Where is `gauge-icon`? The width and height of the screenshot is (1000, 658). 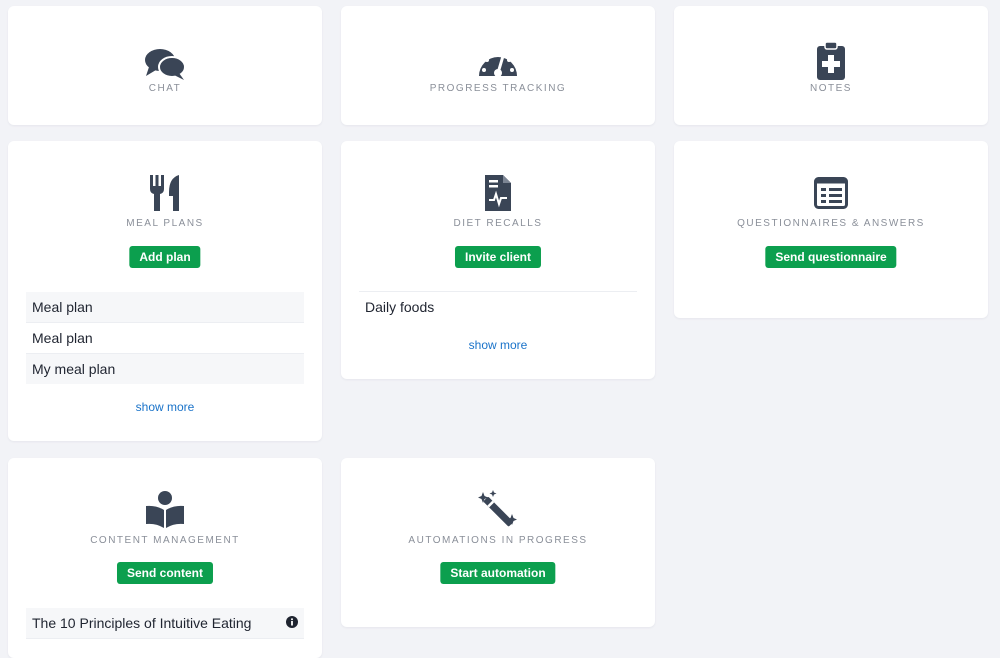
gauge-icon is located at coordinates (498, 65).